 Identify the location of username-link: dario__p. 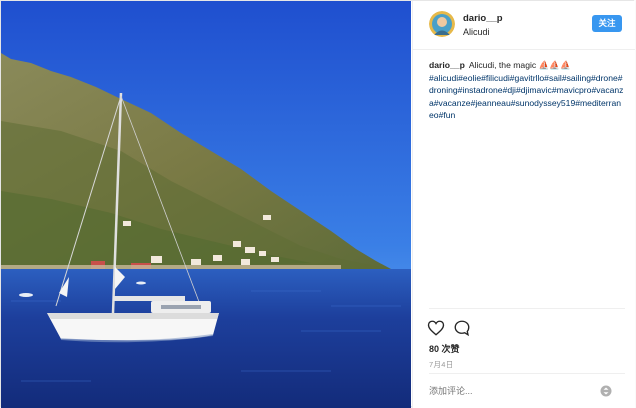
(483, 18).